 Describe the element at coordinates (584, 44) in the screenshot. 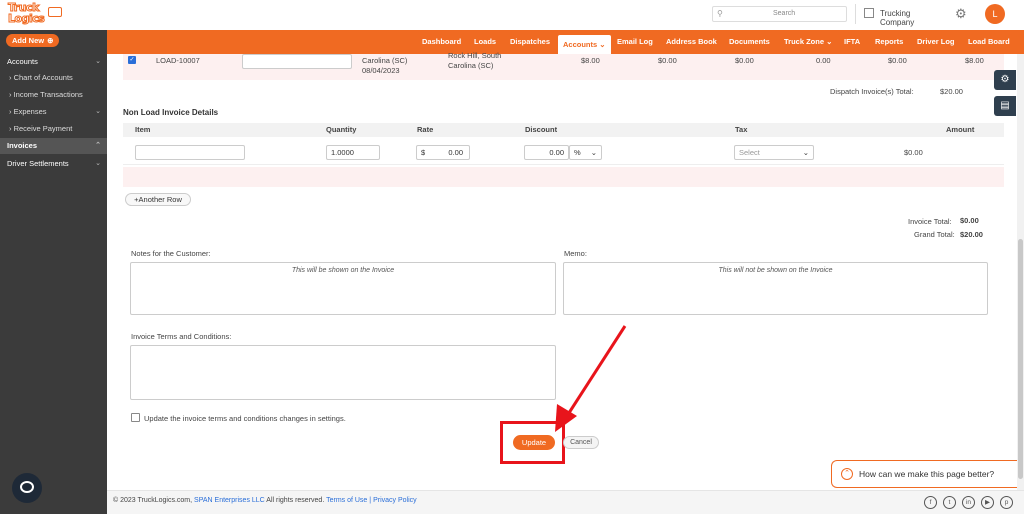

I see `nav-accounts: Accounts ⌄` at that location.